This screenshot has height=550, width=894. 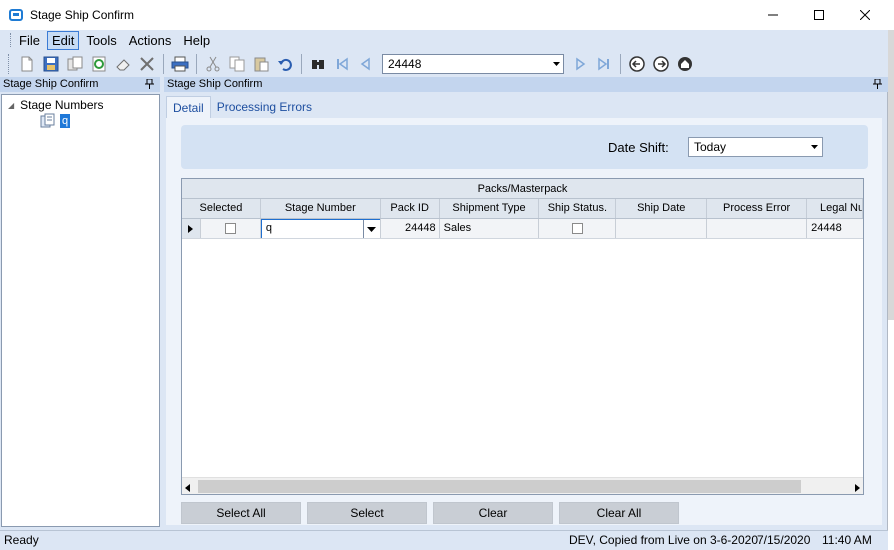 I want to click on undo-icon, so click(x=285, y=64).